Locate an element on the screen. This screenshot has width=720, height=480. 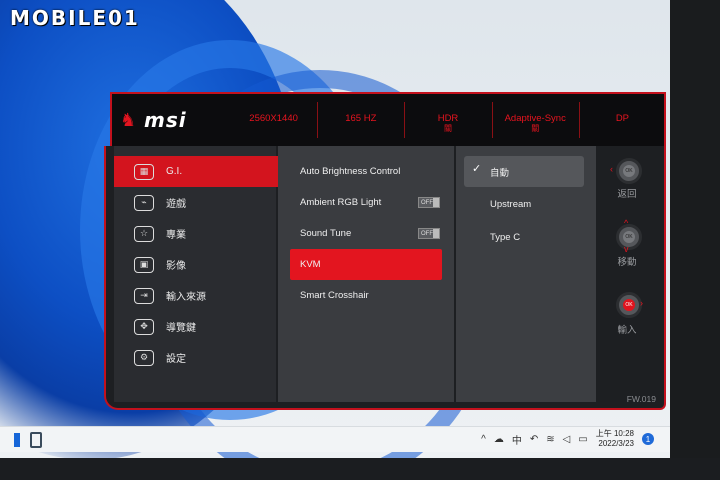
undo-icon: ↶ is located at coordinates (534, 439).